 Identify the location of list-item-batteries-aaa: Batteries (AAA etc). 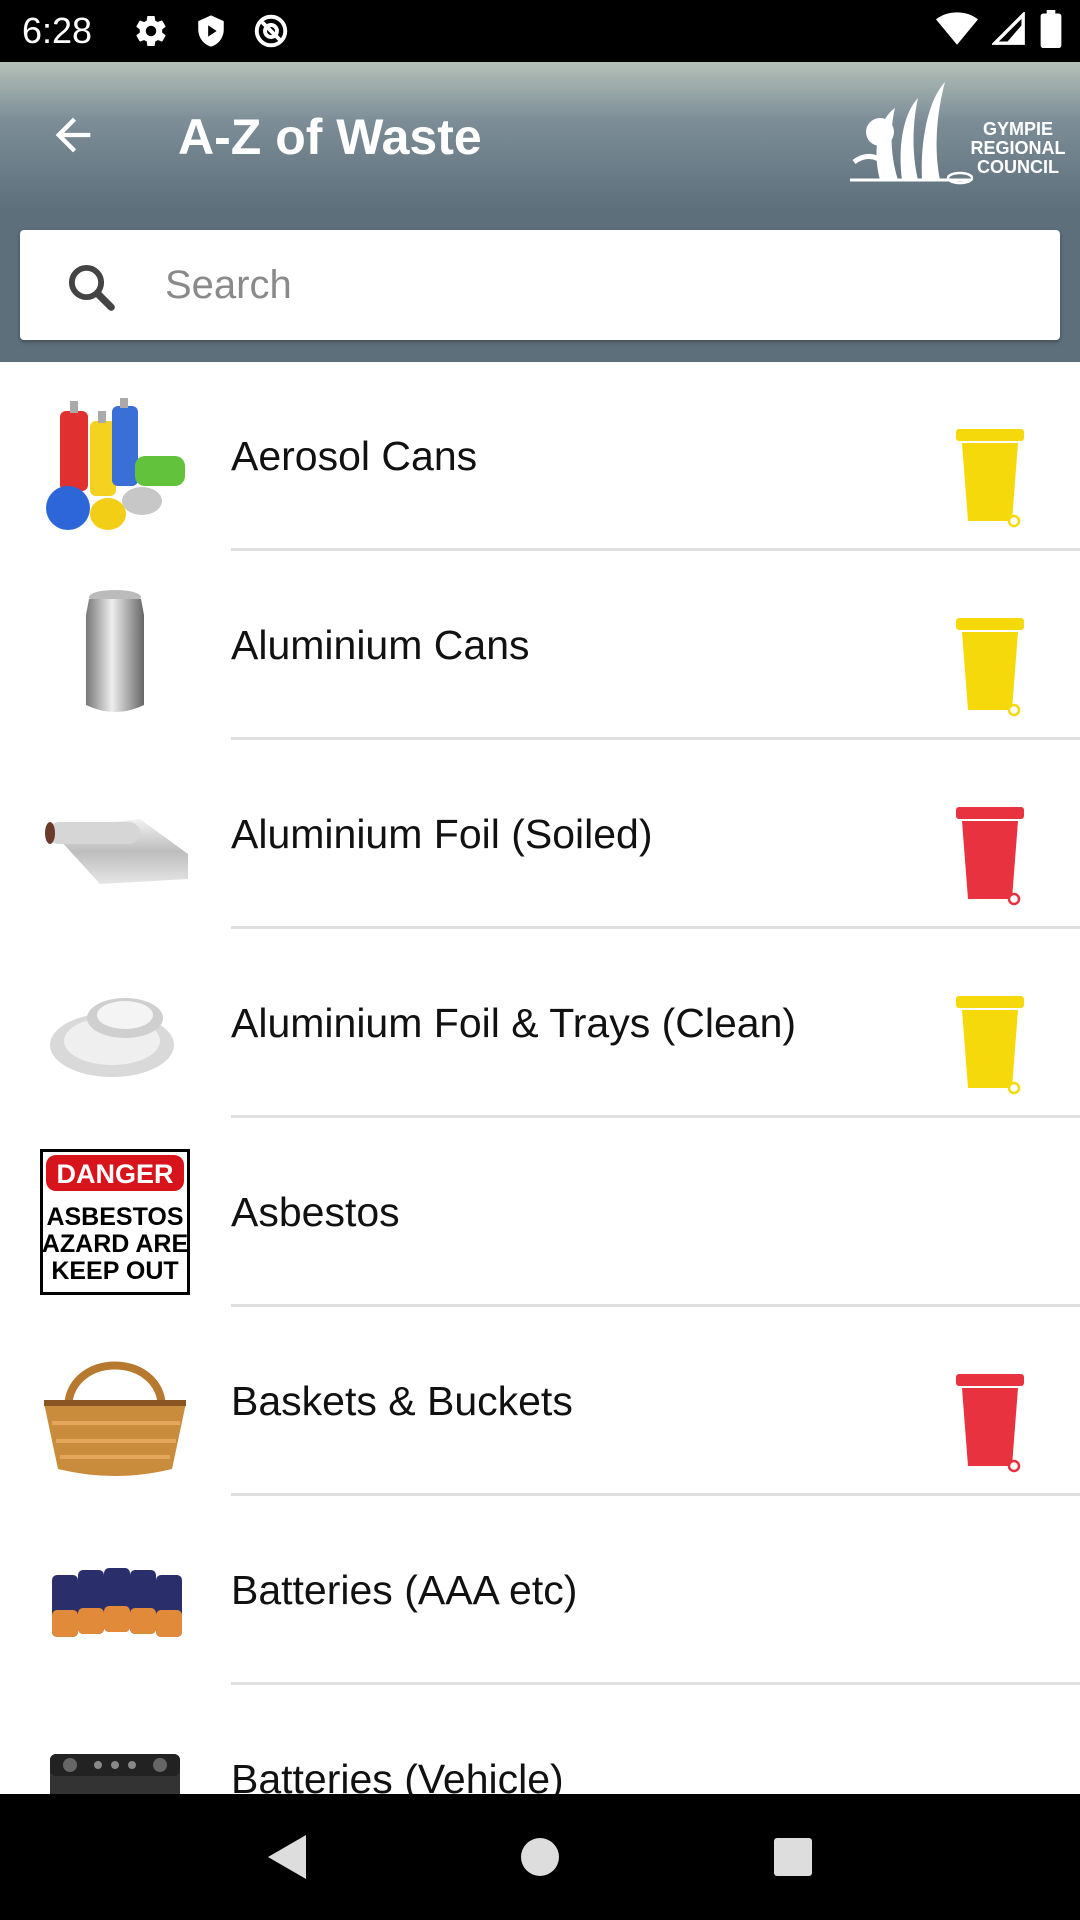
(540, 1590).